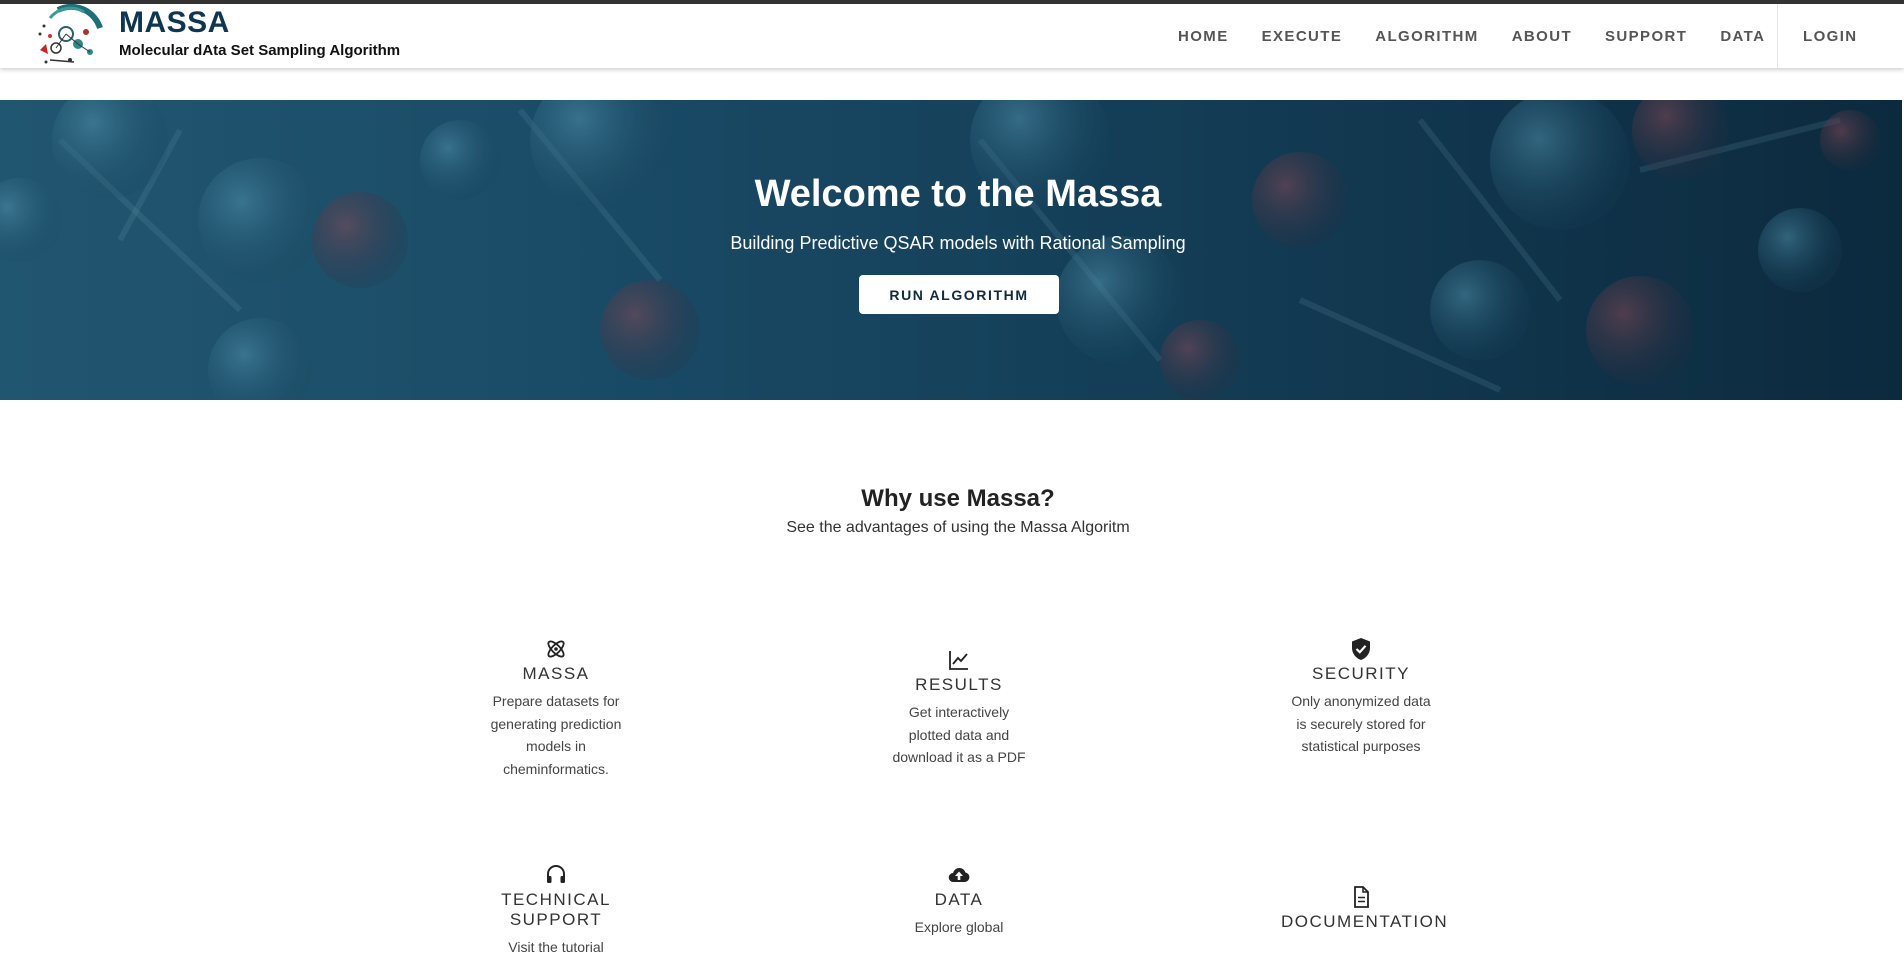  What do you see at coordinates (174, 23) in the screenshot?
I see `brand-title: MASSA` at bounding box center [174, 23].